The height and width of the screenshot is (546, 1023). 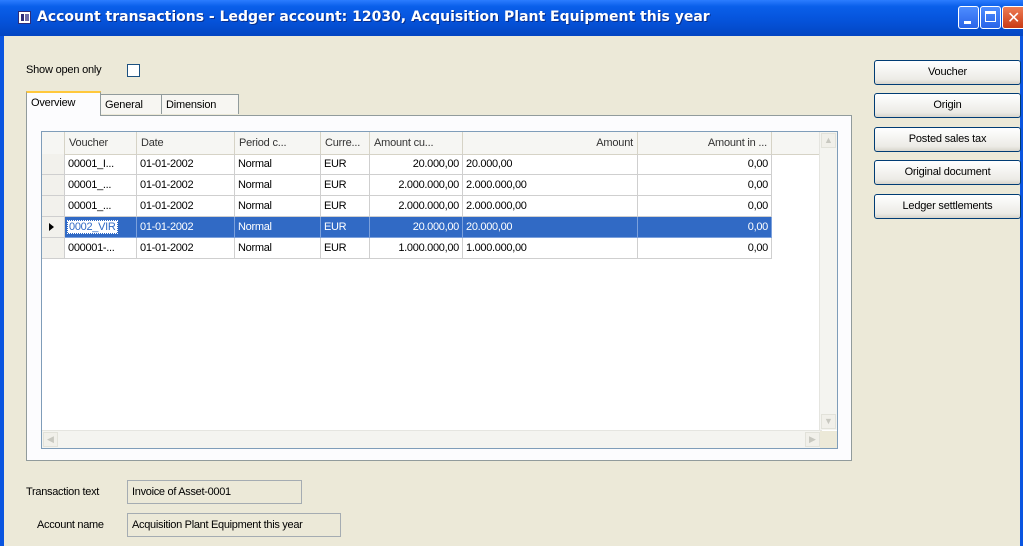 I want to click on cell-amount-currency-text: 1.000.000,00, so click(x=428, y=248).